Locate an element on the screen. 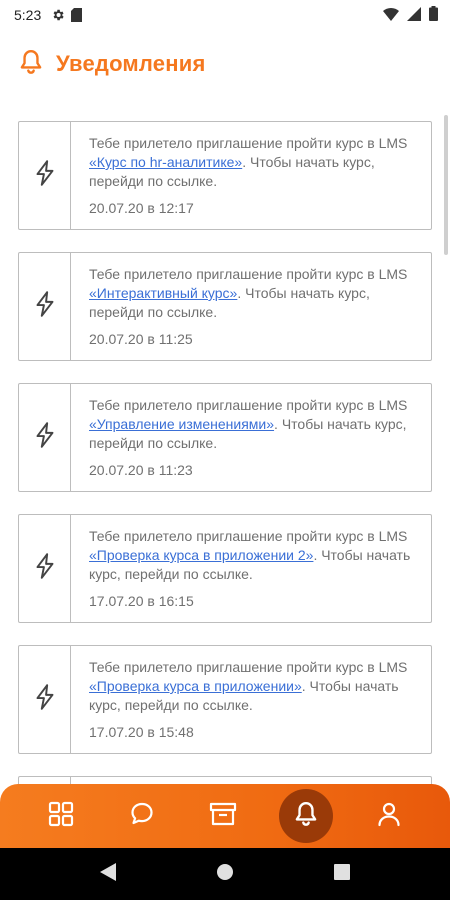 This screenshot has width=450, height=900. grid-icon is located at coordinates (61, 816).